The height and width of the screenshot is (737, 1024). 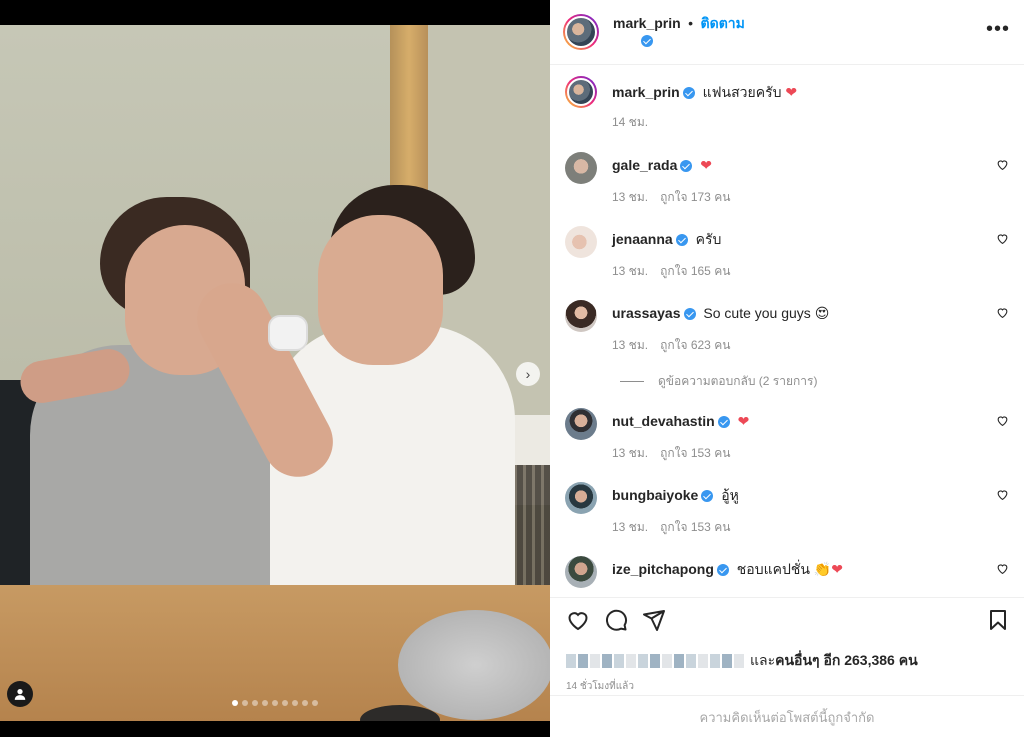 I want to click on chevron-right-icon: ›, so click(x=528, y=374).